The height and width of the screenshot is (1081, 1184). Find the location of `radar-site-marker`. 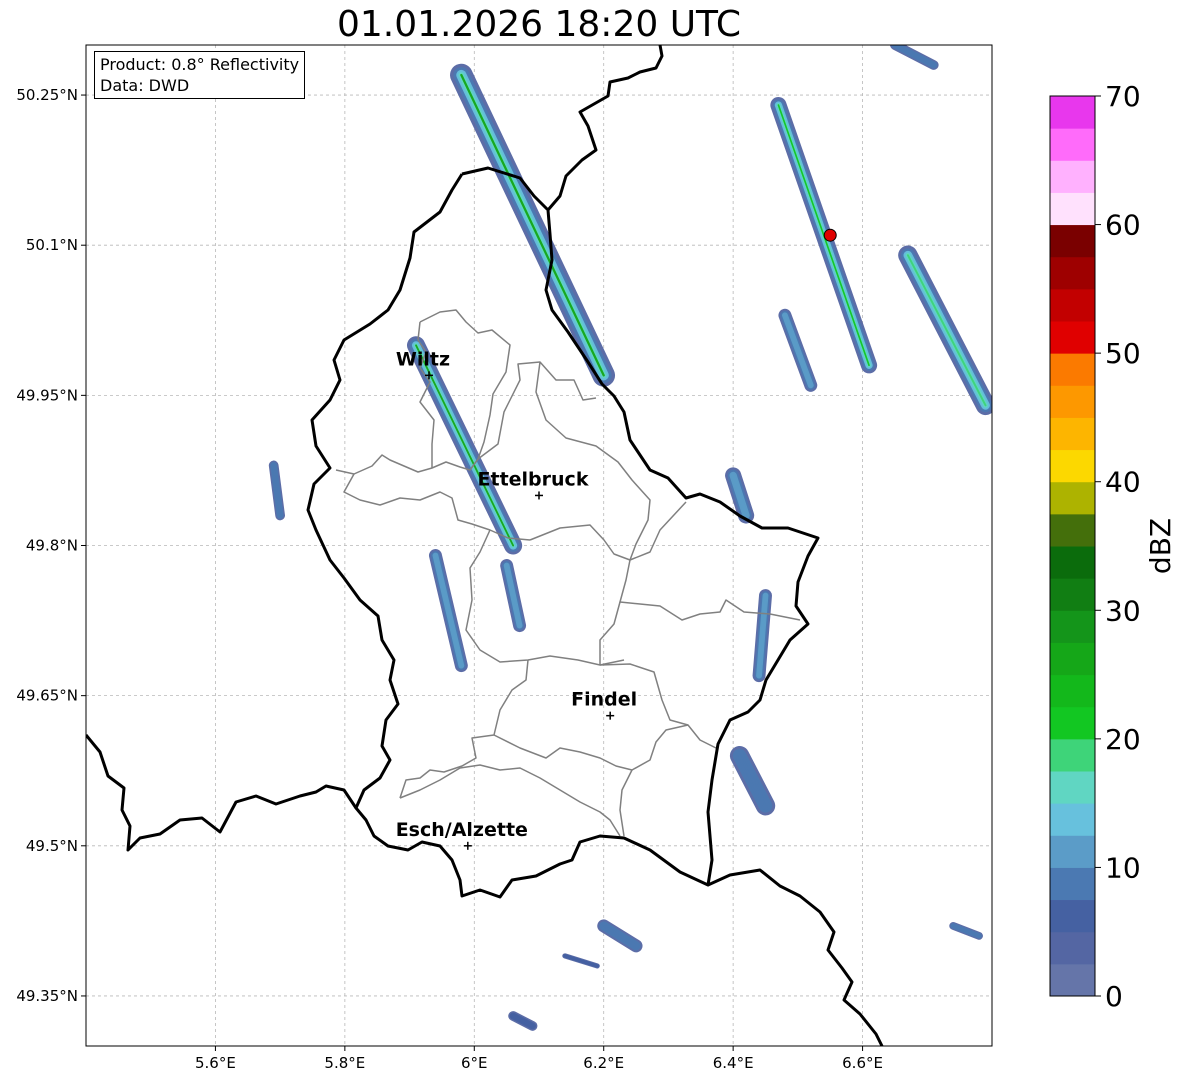

radar-site-marker is located at coordinates (830, 235).